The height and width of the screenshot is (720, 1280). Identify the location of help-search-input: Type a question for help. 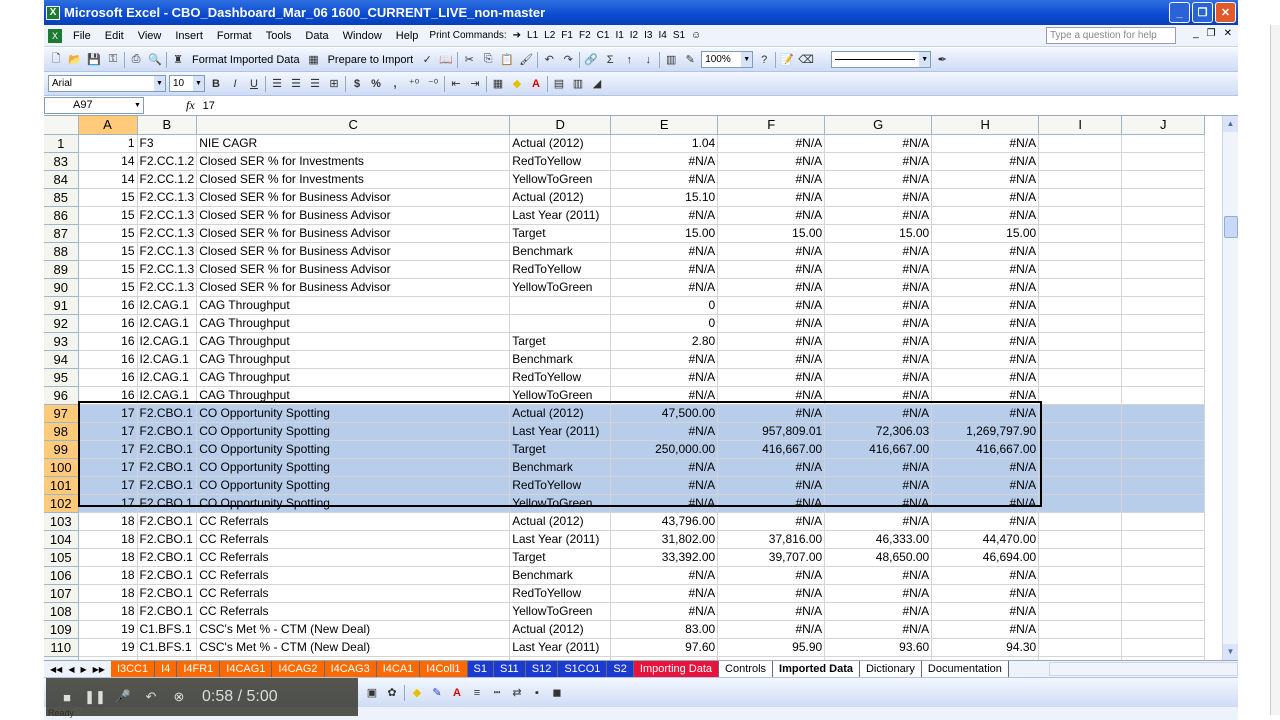
(1111, 35).